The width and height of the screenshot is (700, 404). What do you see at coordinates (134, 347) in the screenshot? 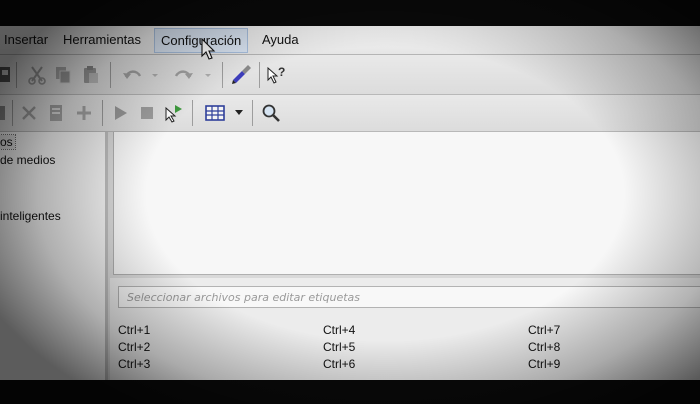
I see `shortcut-label: Ctrl+2` at bounding box center [134, 347].